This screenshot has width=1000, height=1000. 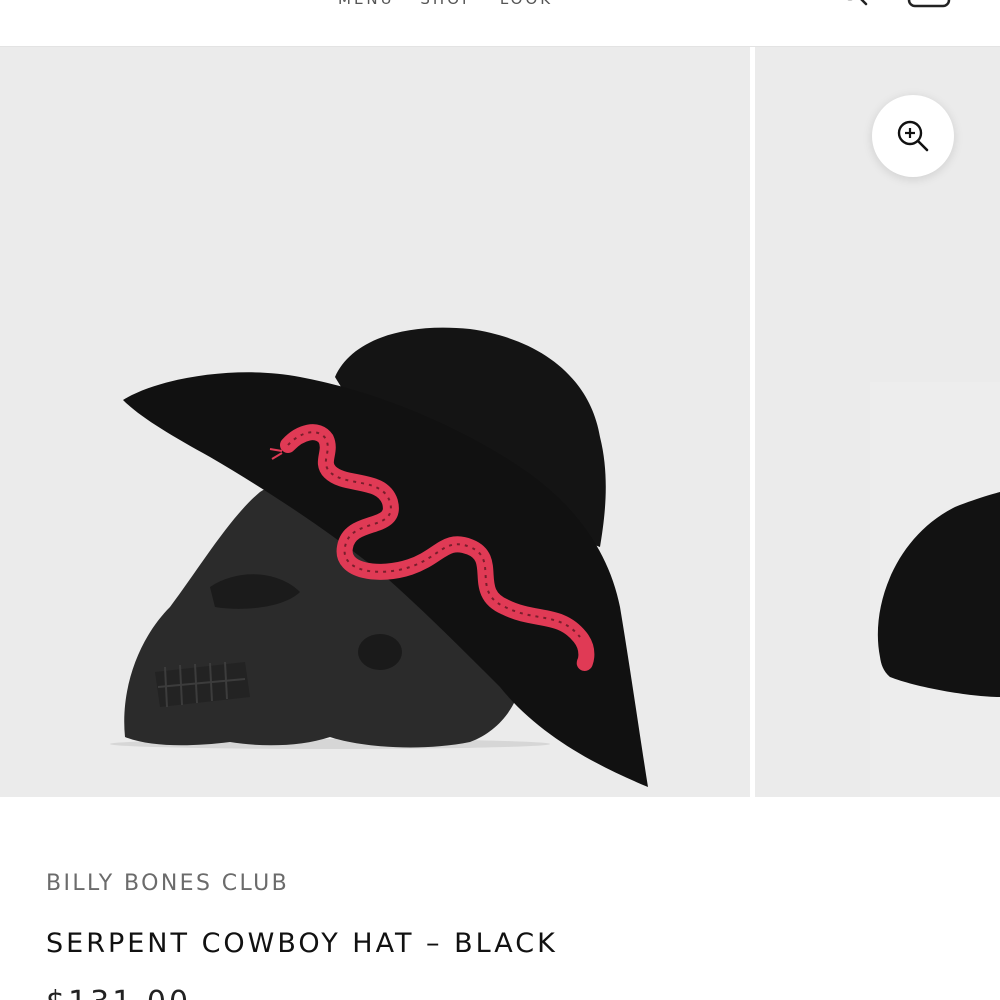 I want to click on hat-side-image, so click(x=938, y=594).